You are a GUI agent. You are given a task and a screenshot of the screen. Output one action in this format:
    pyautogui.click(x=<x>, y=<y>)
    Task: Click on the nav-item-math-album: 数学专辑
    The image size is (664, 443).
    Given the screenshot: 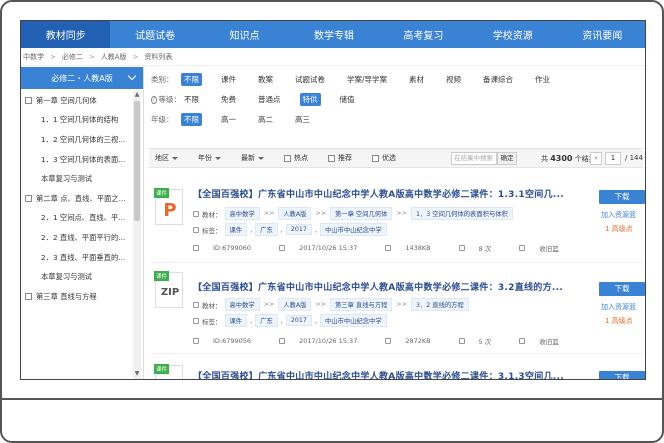 What is the action you would take?
    pyautogui.click(x=333, y=34)
    